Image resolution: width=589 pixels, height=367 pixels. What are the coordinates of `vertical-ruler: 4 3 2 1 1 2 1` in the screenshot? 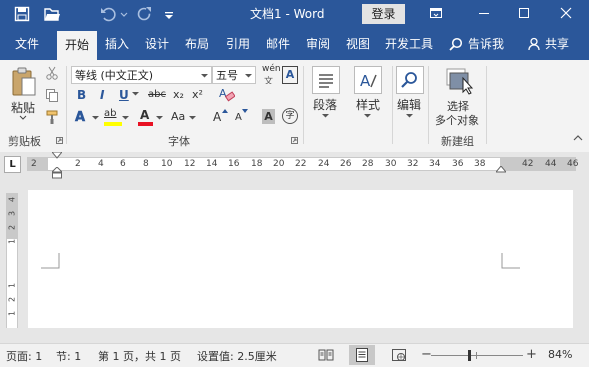 It's located at (12, 260).